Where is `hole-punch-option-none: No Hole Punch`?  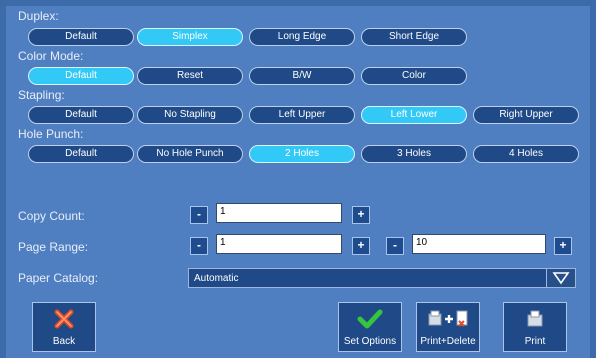
hole-punch-option-none: No Hole Punch is located at coordinates (190, 154).